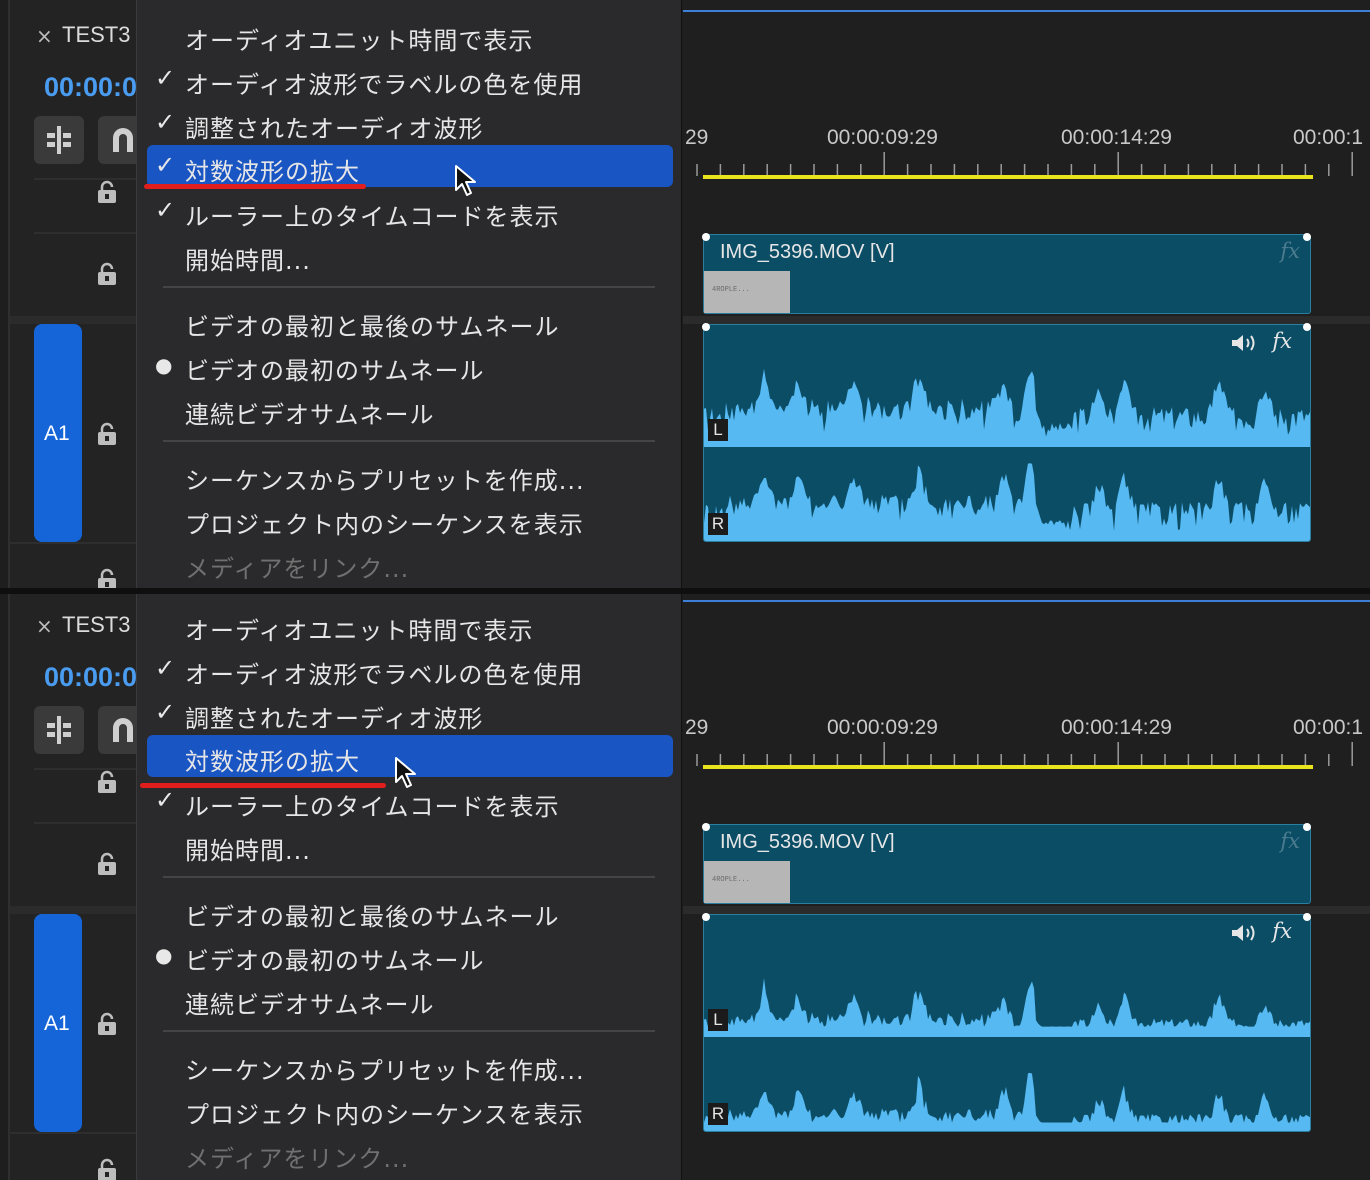  Describe the element at coordinates (272, 172) in the screenshot. I see `menu-item-label: 対数波形の拡大` at that location.